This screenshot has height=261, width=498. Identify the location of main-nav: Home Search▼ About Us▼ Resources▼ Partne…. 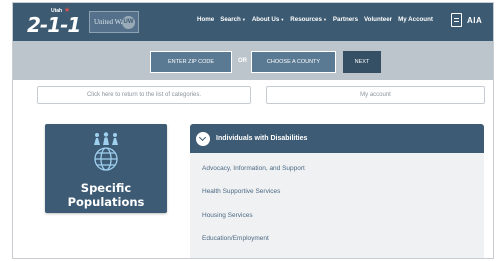
(315, 19).